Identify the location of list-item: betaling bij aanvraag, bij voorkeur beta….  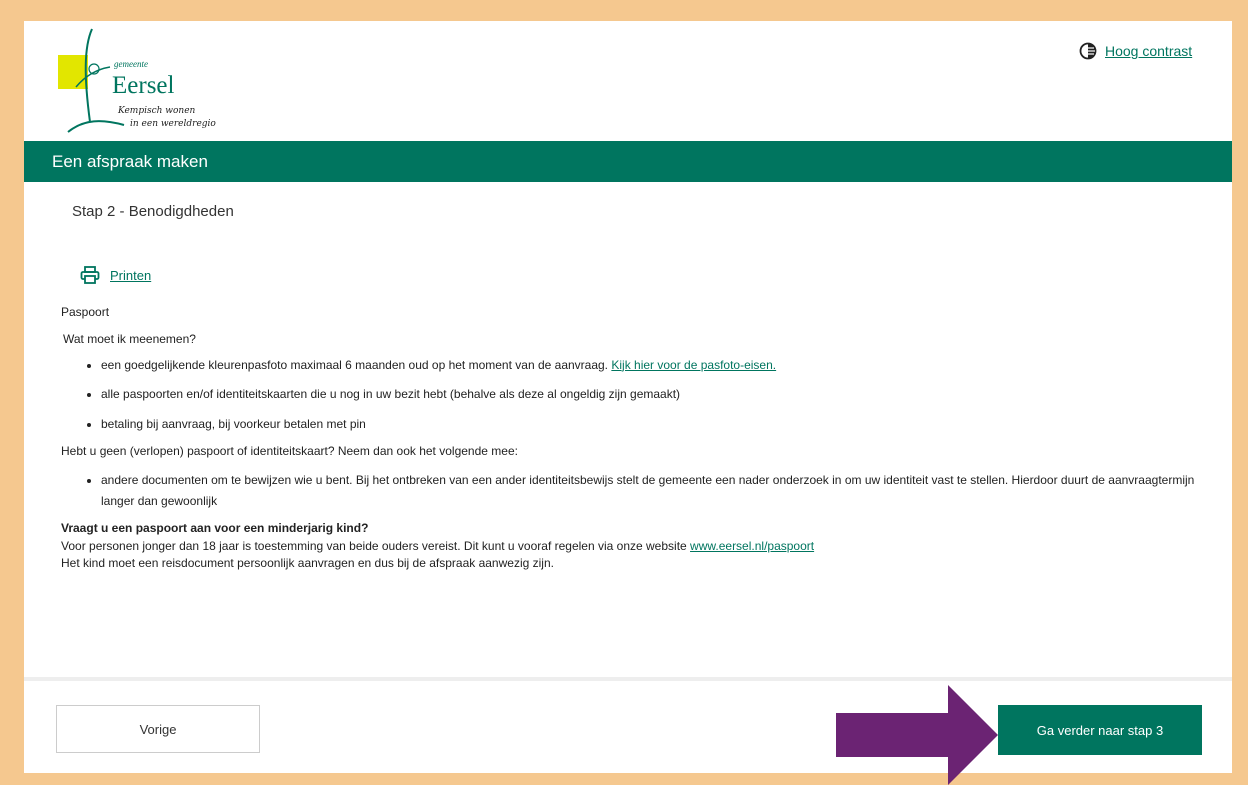
(661, 424).